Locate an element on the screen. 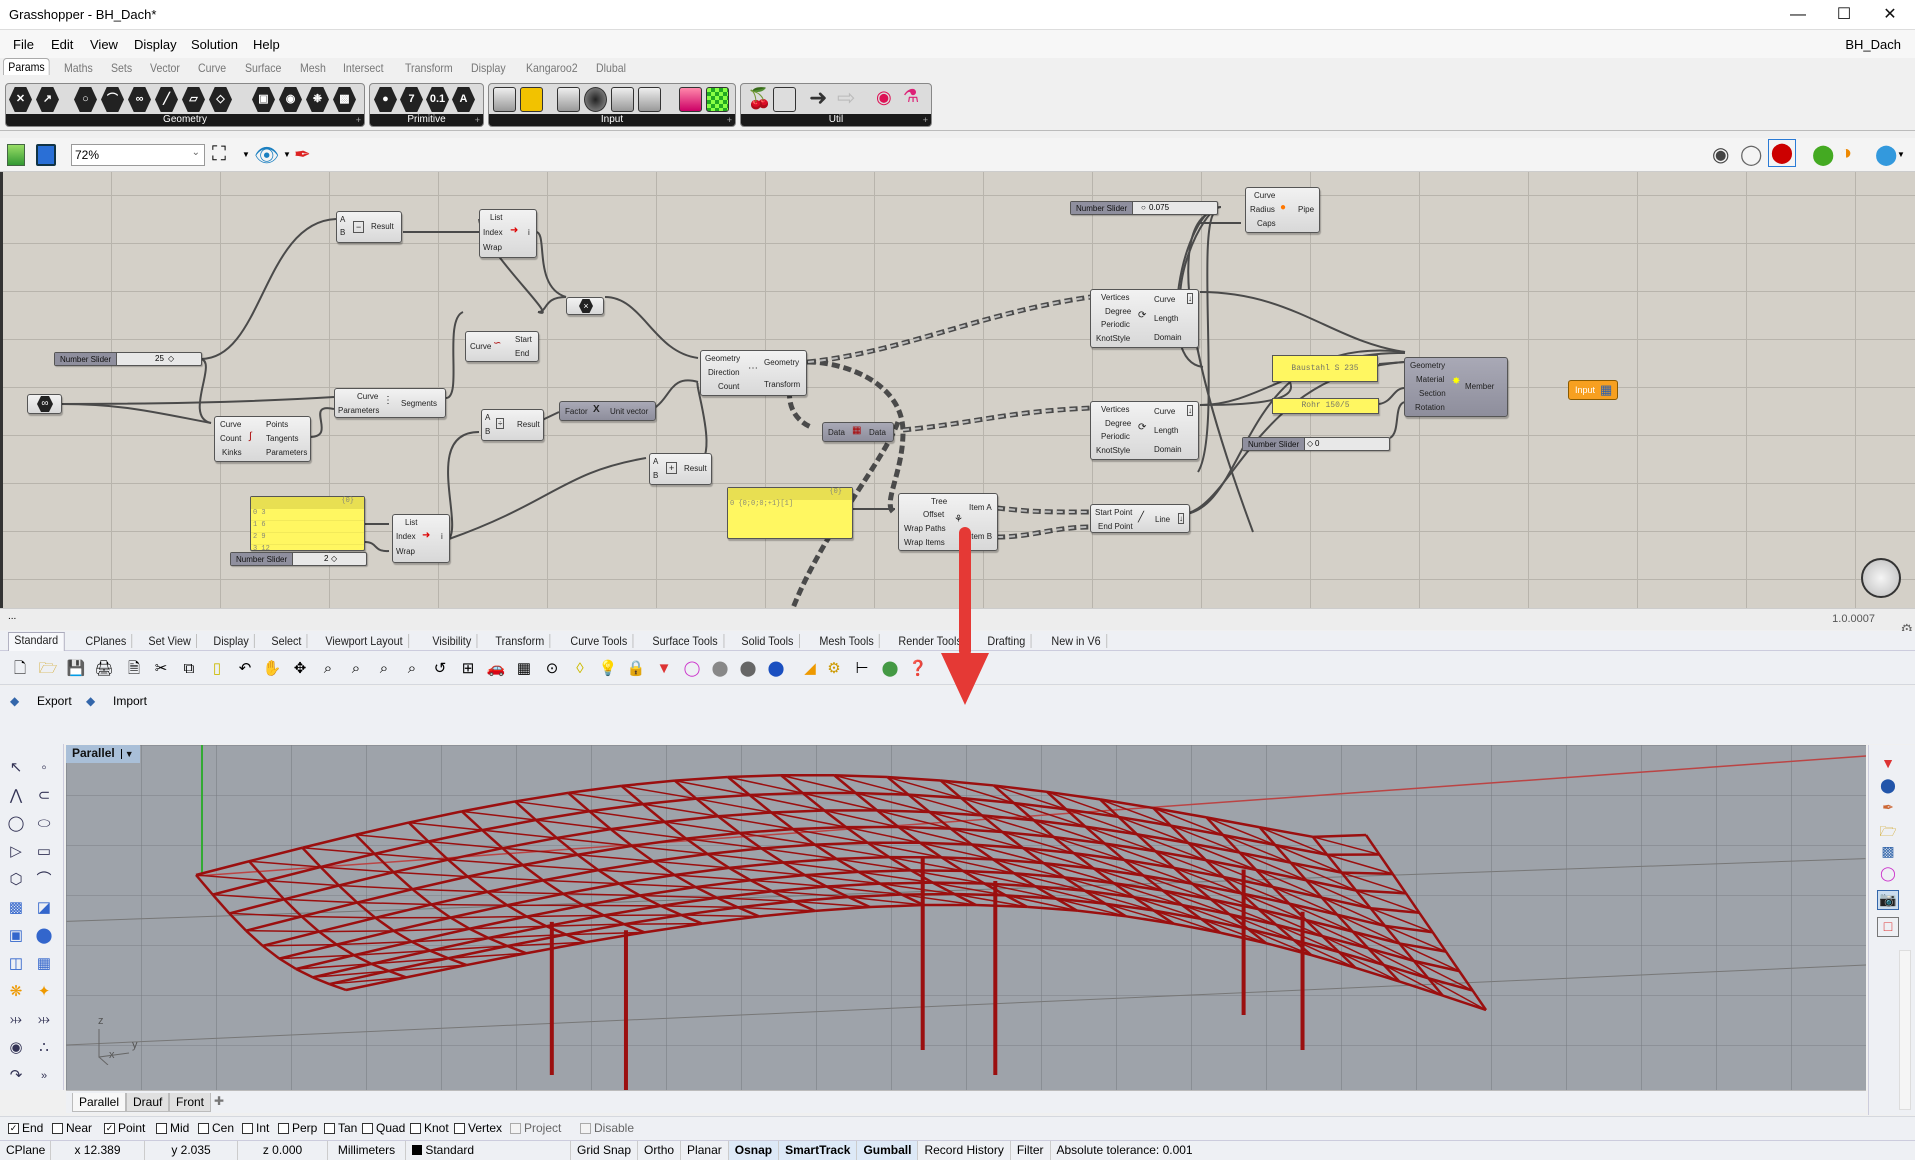 This screenshot has height=1160, width=1915. circle-icon: ○ is located at coordinates (85, 99).